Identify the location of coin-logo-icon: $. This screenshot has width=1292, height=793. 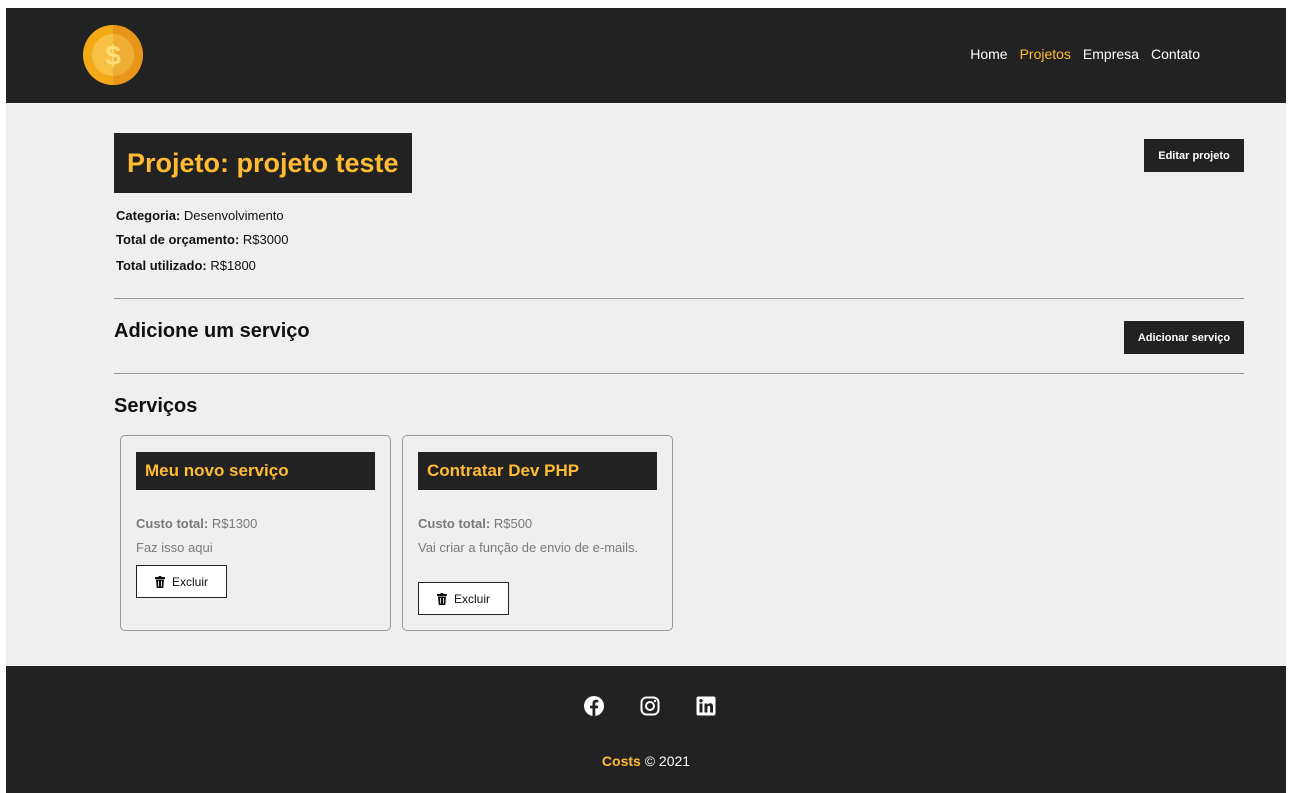
(113, 55).